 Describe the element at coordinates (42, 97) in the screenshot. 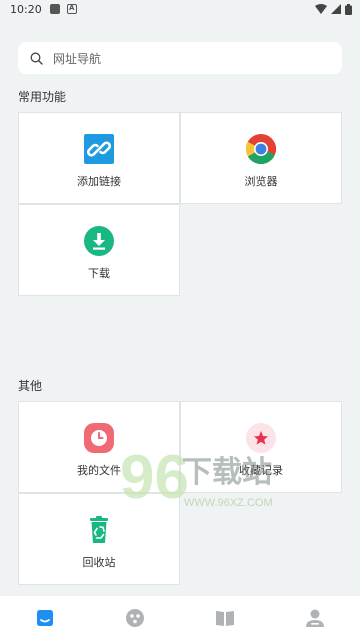

I see `section-title-common: 常用功能` at that location.